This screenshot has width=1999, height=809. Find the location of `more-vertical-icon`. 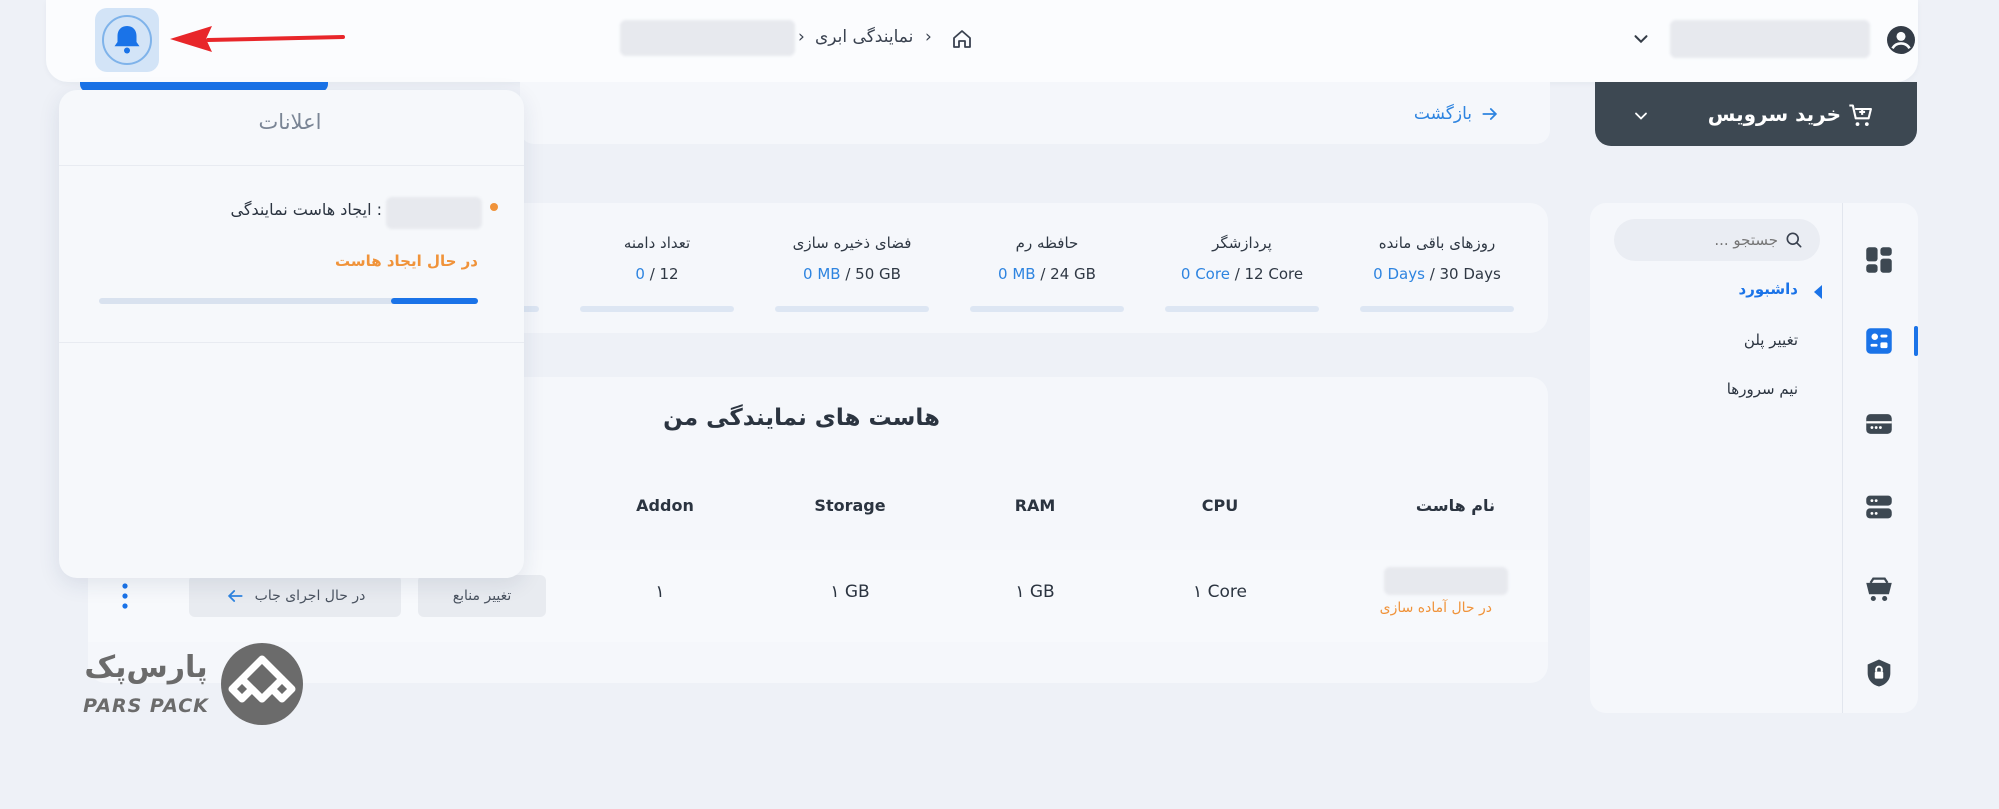

more-vertical-icon is located at coordinates (125, 596).